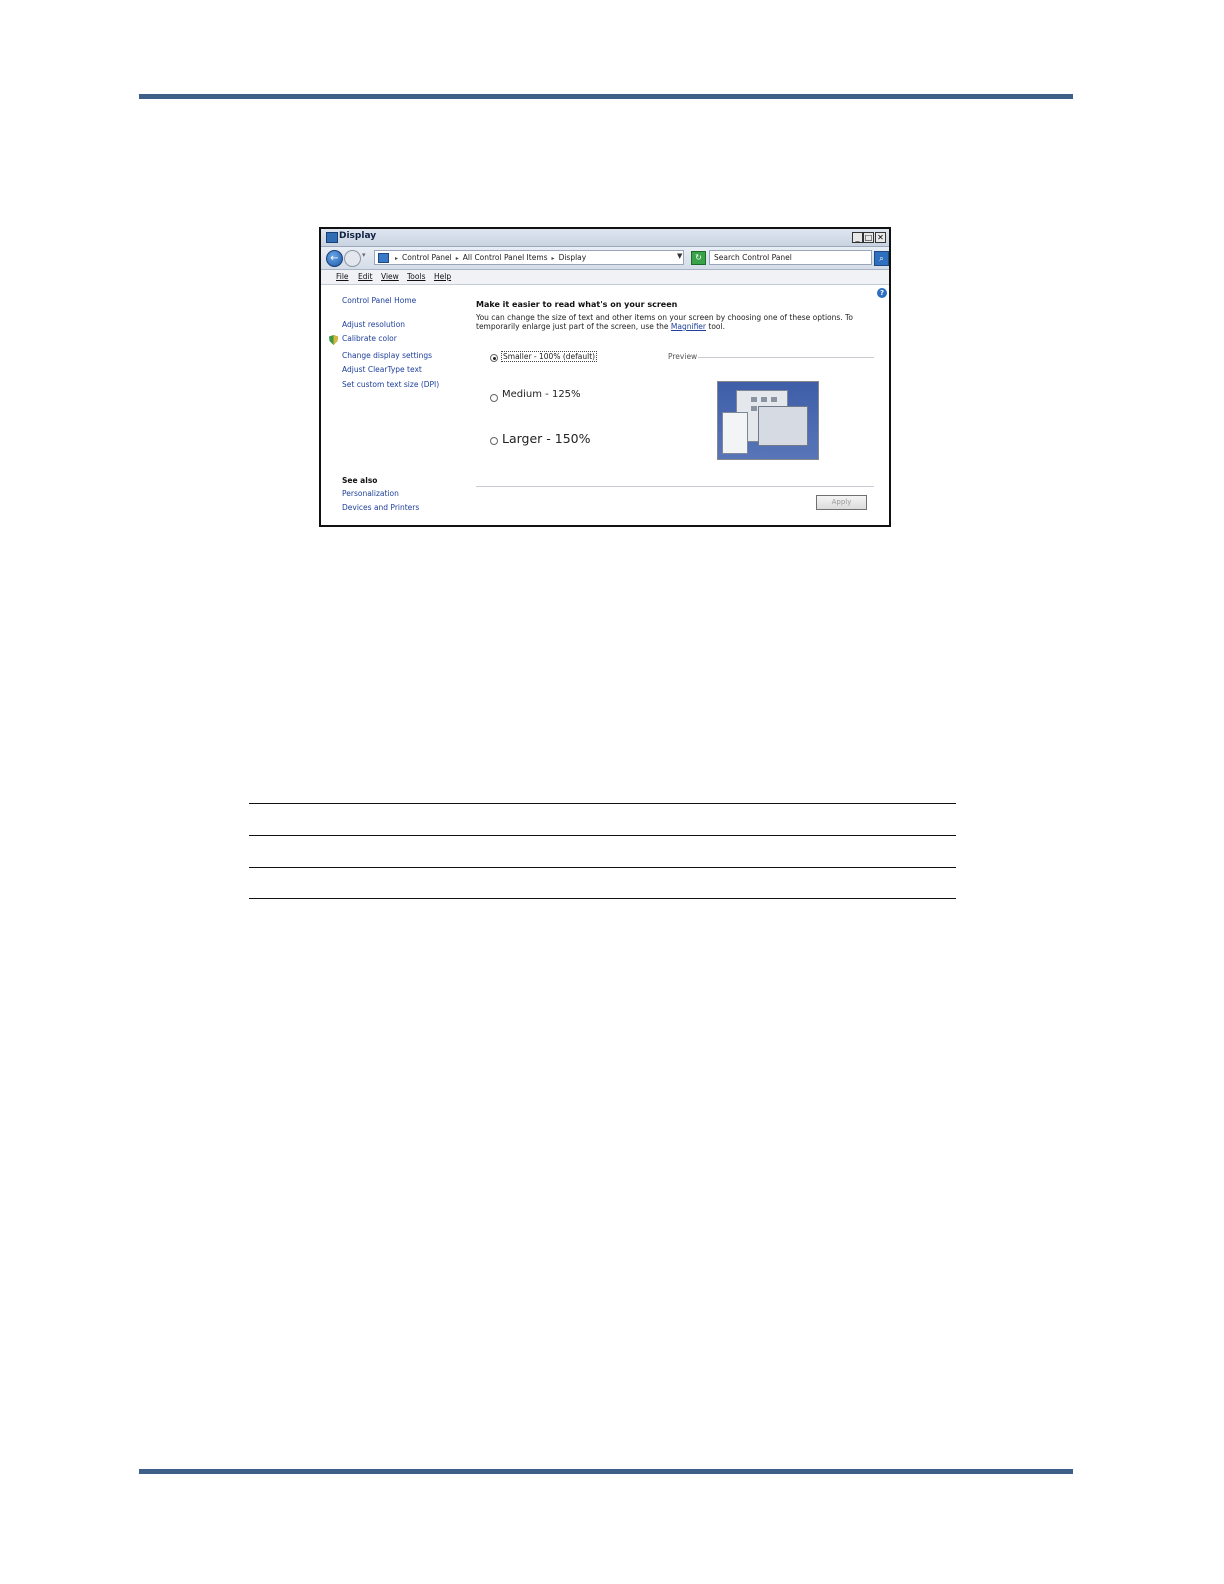  I want to click on address-dropdown-icon: ▼, so click(679, 256).